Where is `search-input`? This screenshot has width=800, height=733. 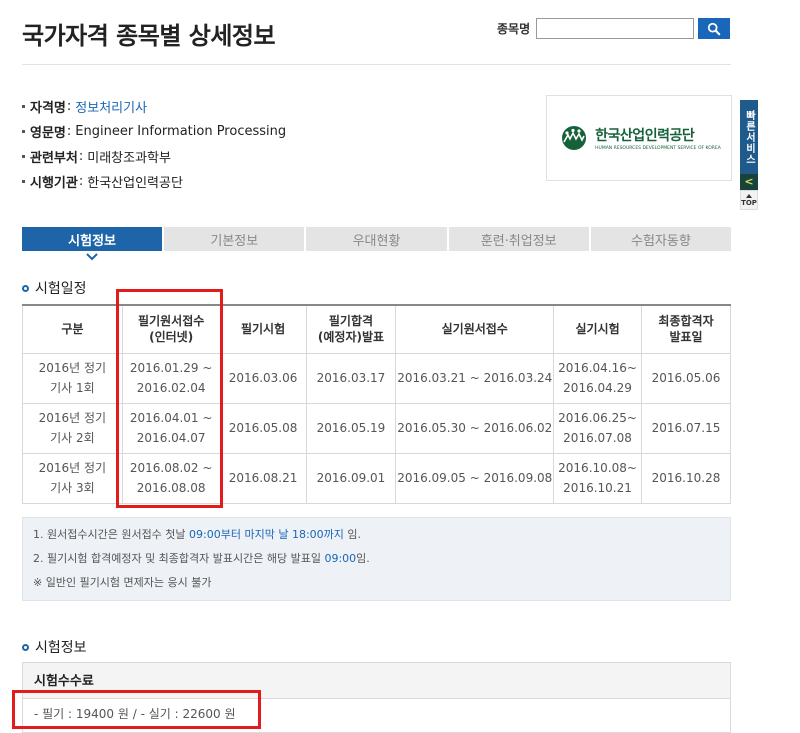
search-input is located at coordinates (615, 28).